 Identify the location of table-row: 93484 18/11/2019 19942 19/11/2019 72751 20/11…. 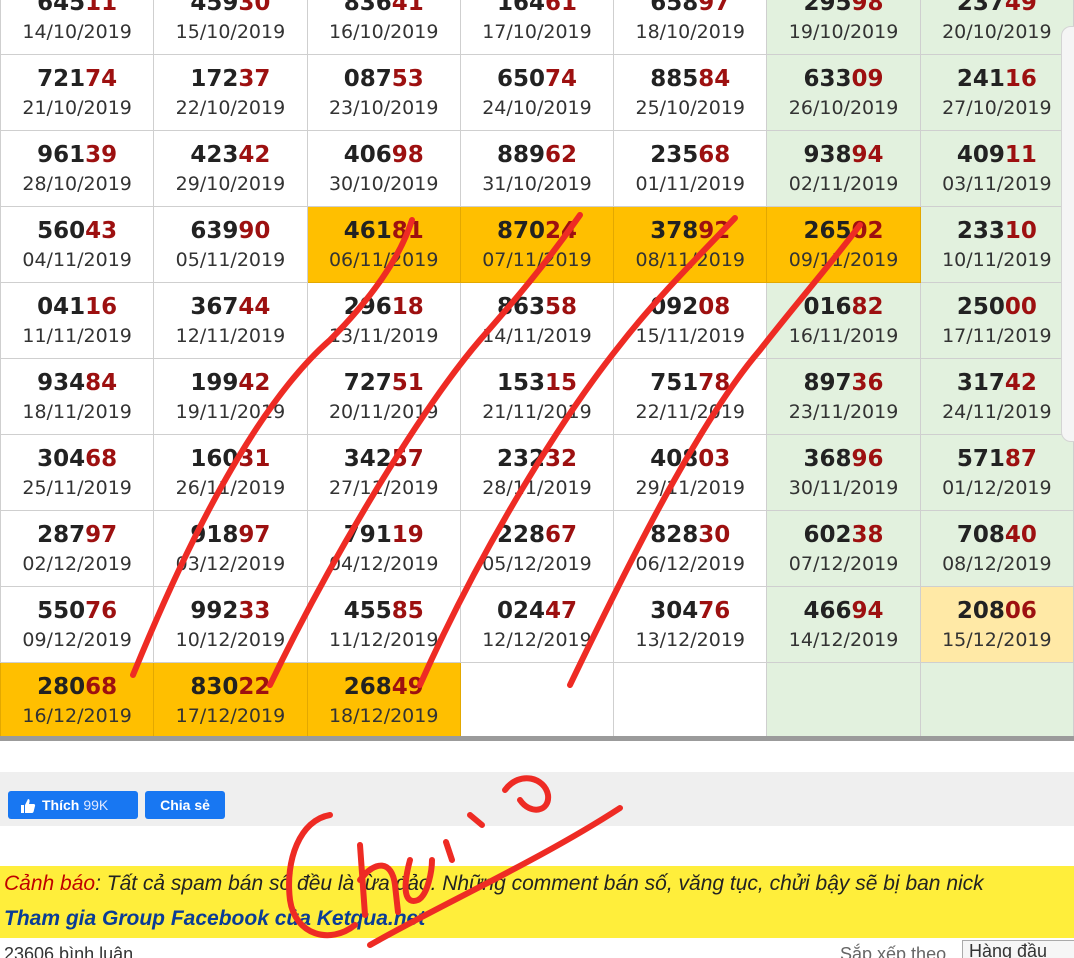
(537, 396).